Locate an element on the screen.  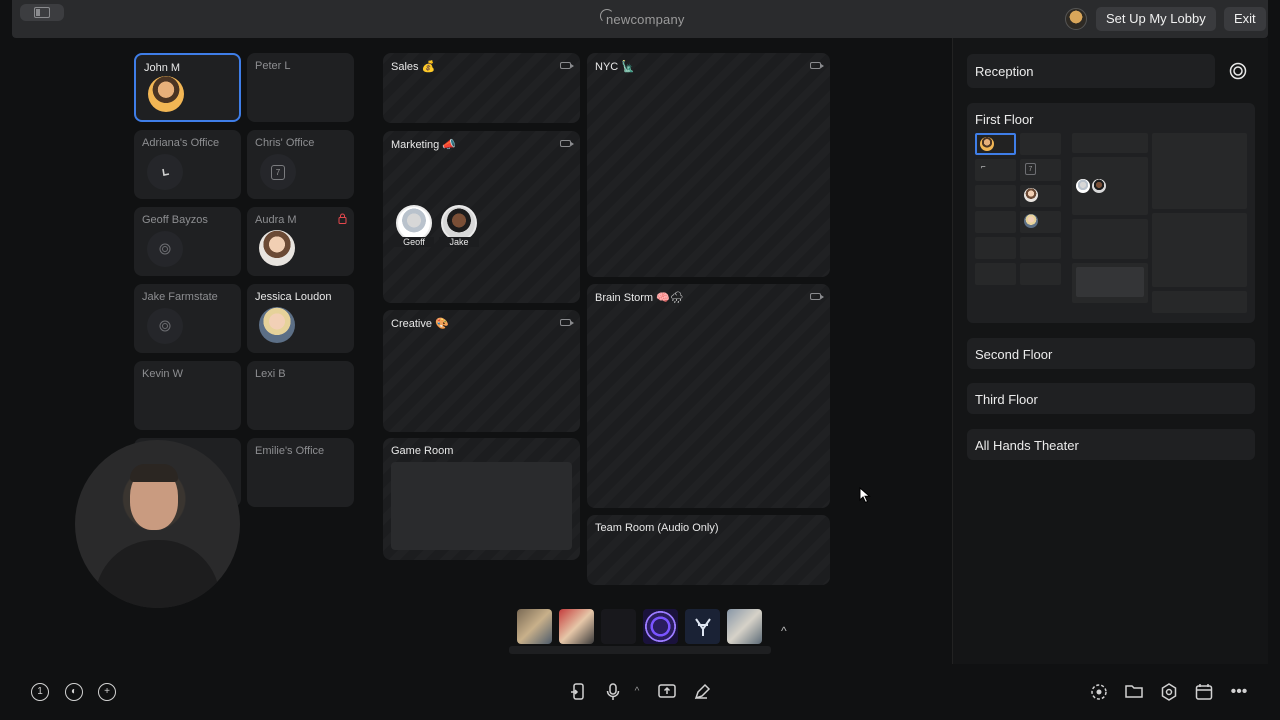
dock-expand-caret: ^ is located at coordinates (784, 631).